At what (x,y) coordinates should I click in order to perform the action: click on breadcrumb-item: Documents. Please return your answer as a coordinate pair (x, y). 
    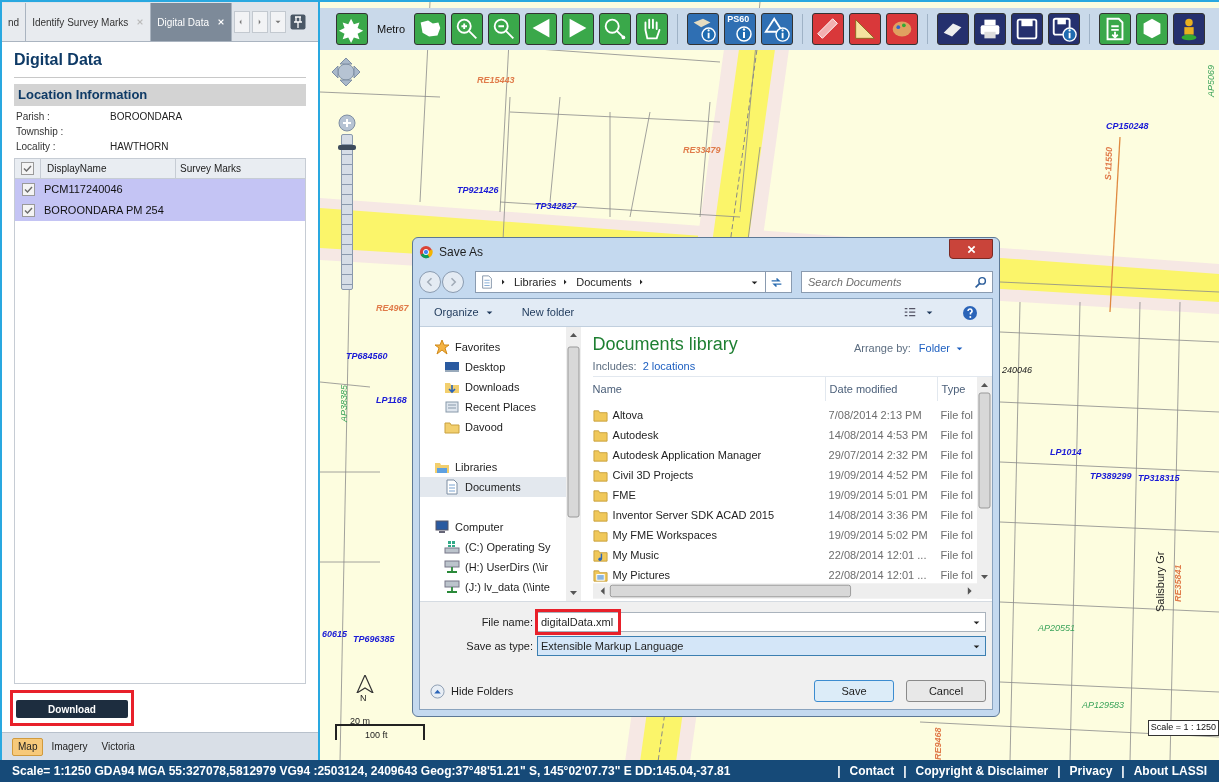
    Looking at the image, I should click on (604, 282).